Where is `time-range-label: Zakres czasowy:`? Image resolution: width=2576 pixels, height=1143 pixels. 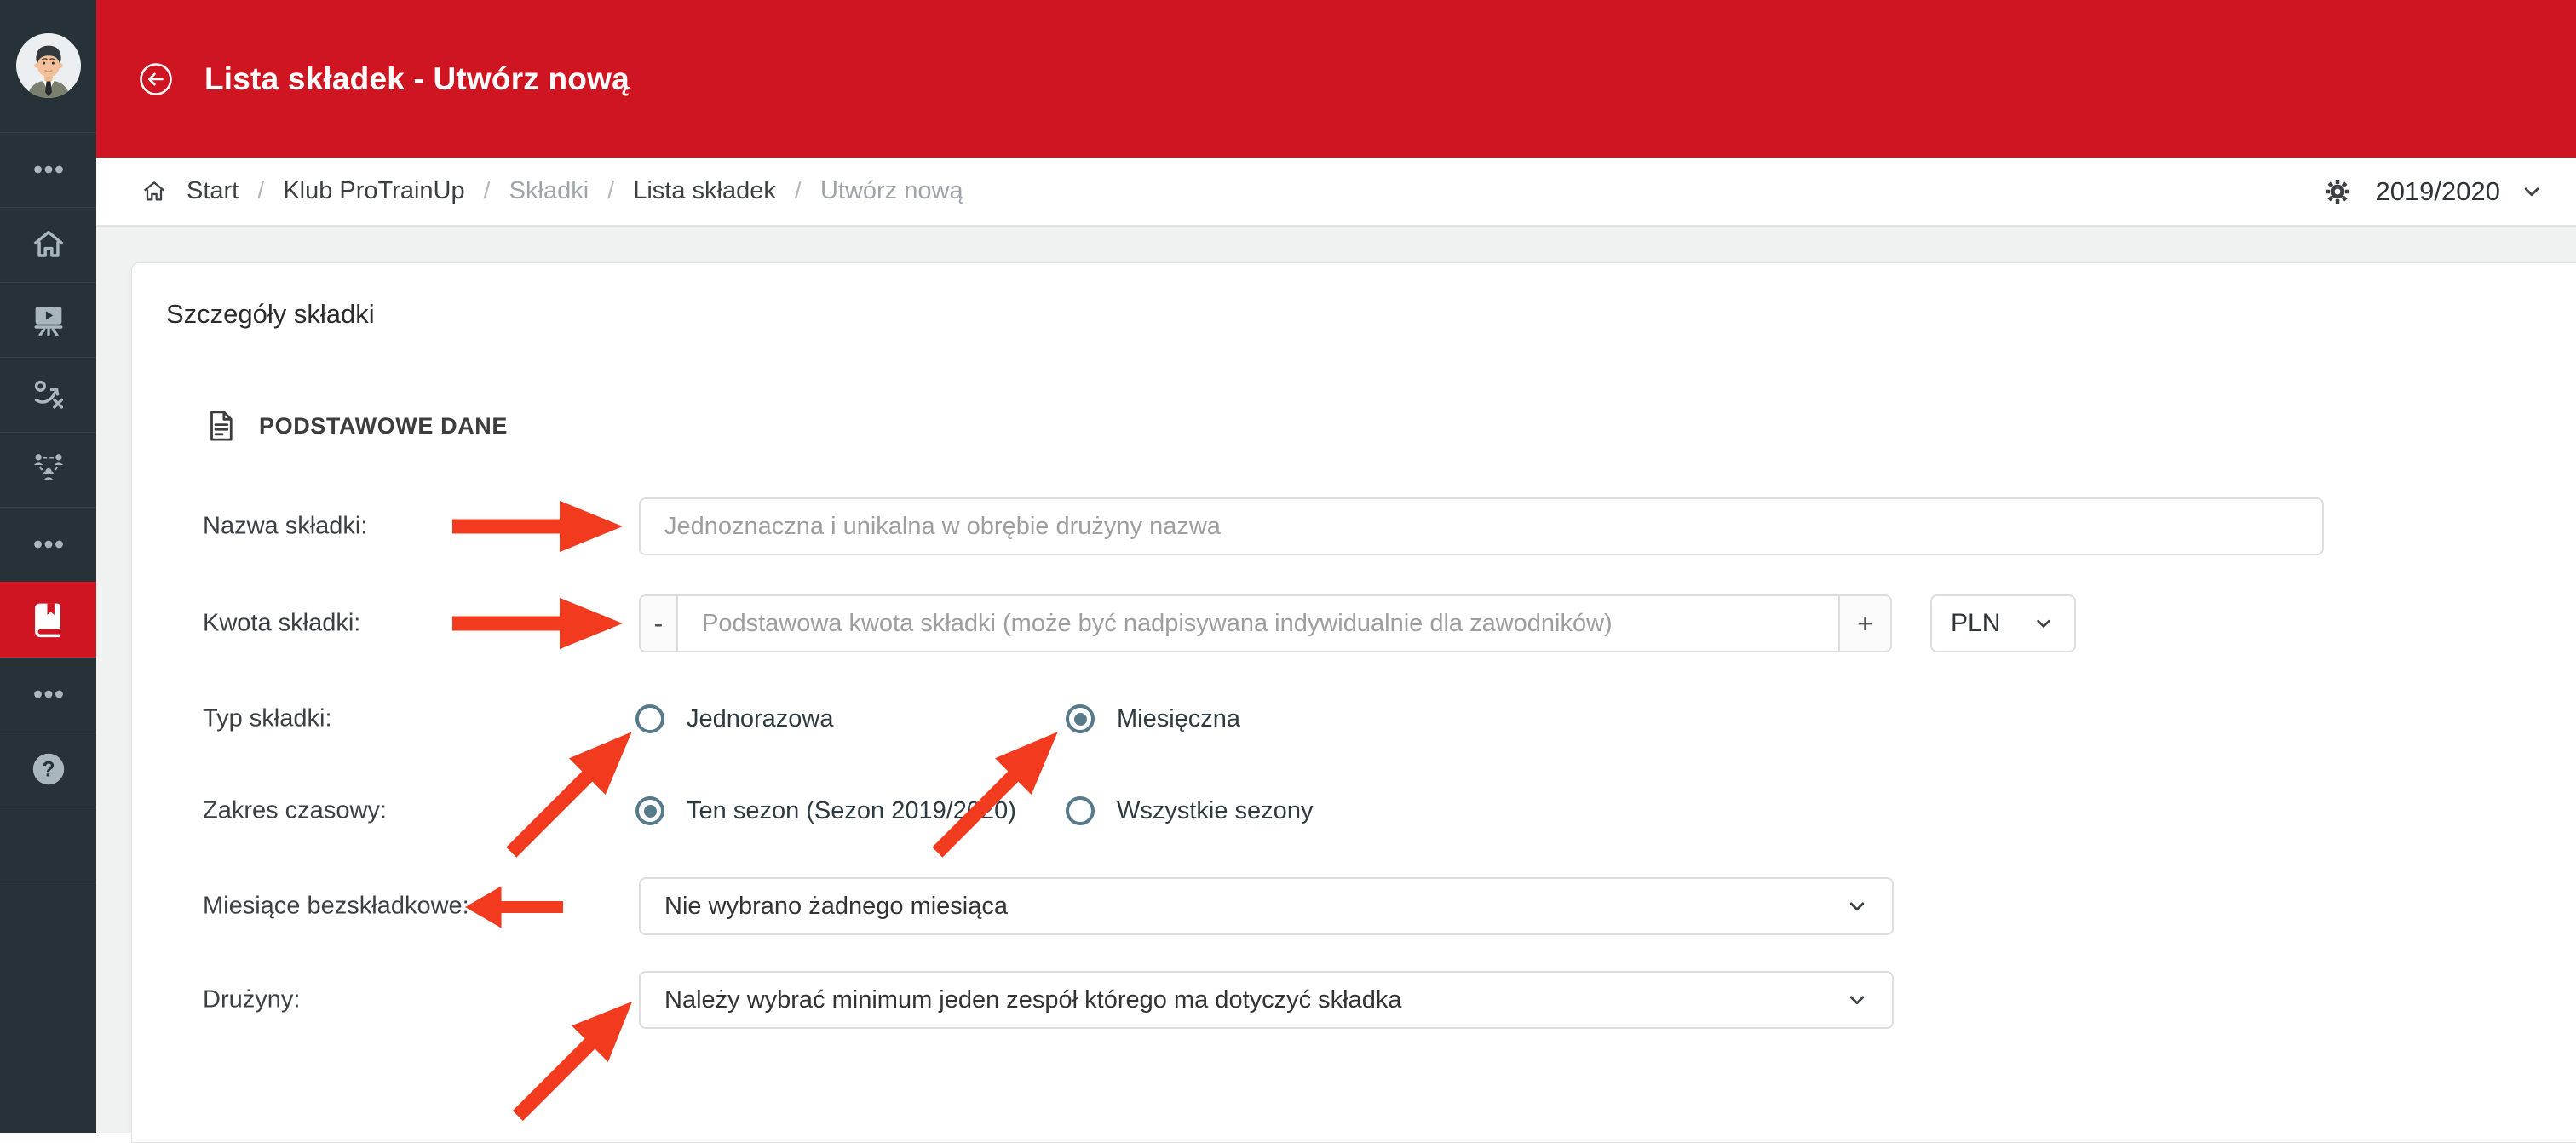 time-range-label: Zakres czasowy: is located at coordinates (295, 810).